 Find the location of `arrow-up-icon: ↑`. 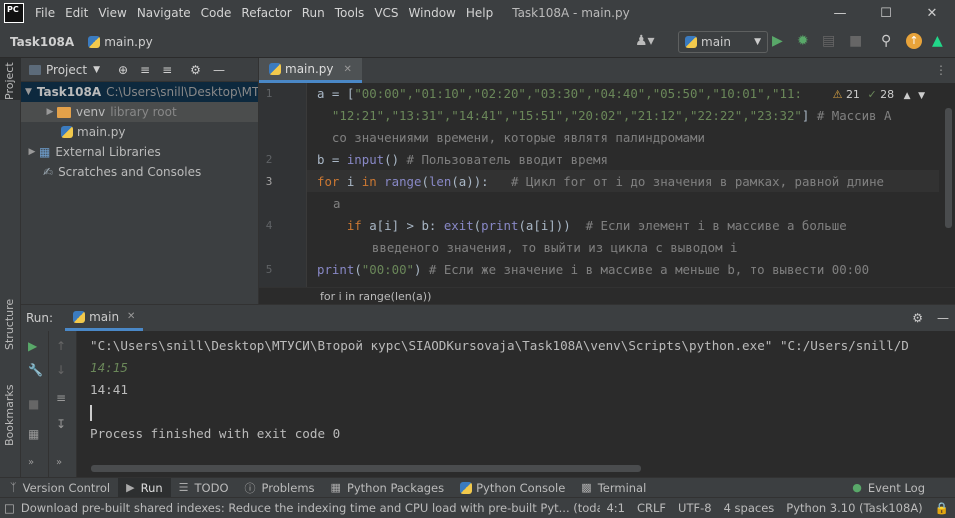

arrow-up-icon: ↑ is located at coordinates (61, 346).